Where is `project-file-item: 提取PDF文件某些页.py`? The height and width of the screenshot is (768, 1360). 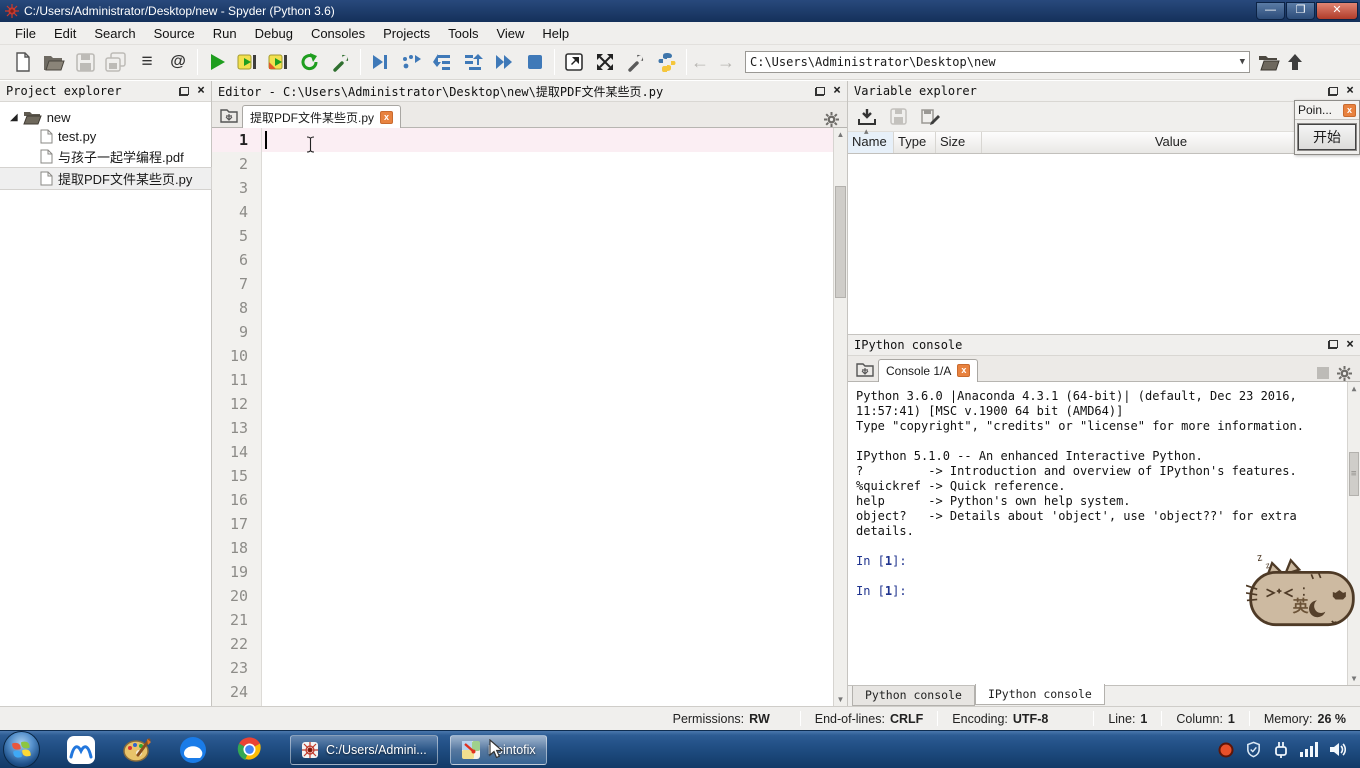
project-file-item: 提取PDF文件某些页.py is located at coordinates (106, 178).